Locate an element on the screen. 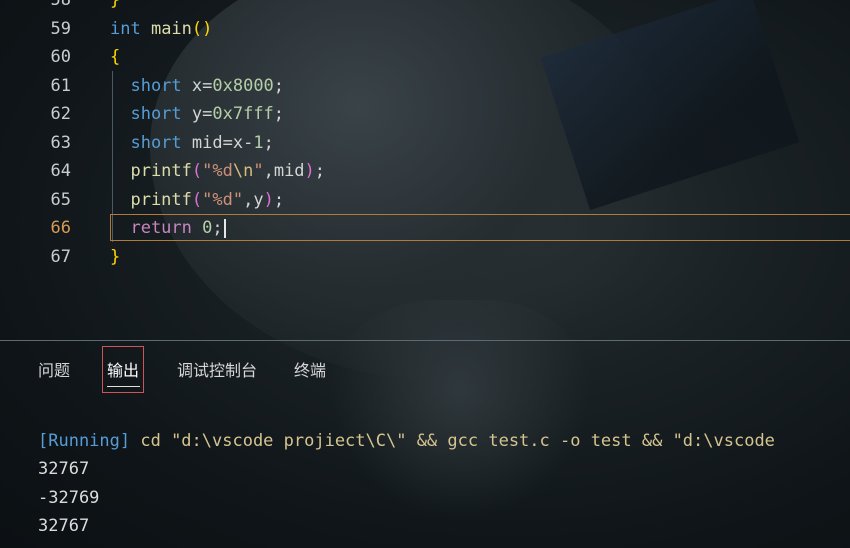 This screenshot has width=850, height=548. code-text: printf("%d\n",mid); is located at coordinates (217, 171).